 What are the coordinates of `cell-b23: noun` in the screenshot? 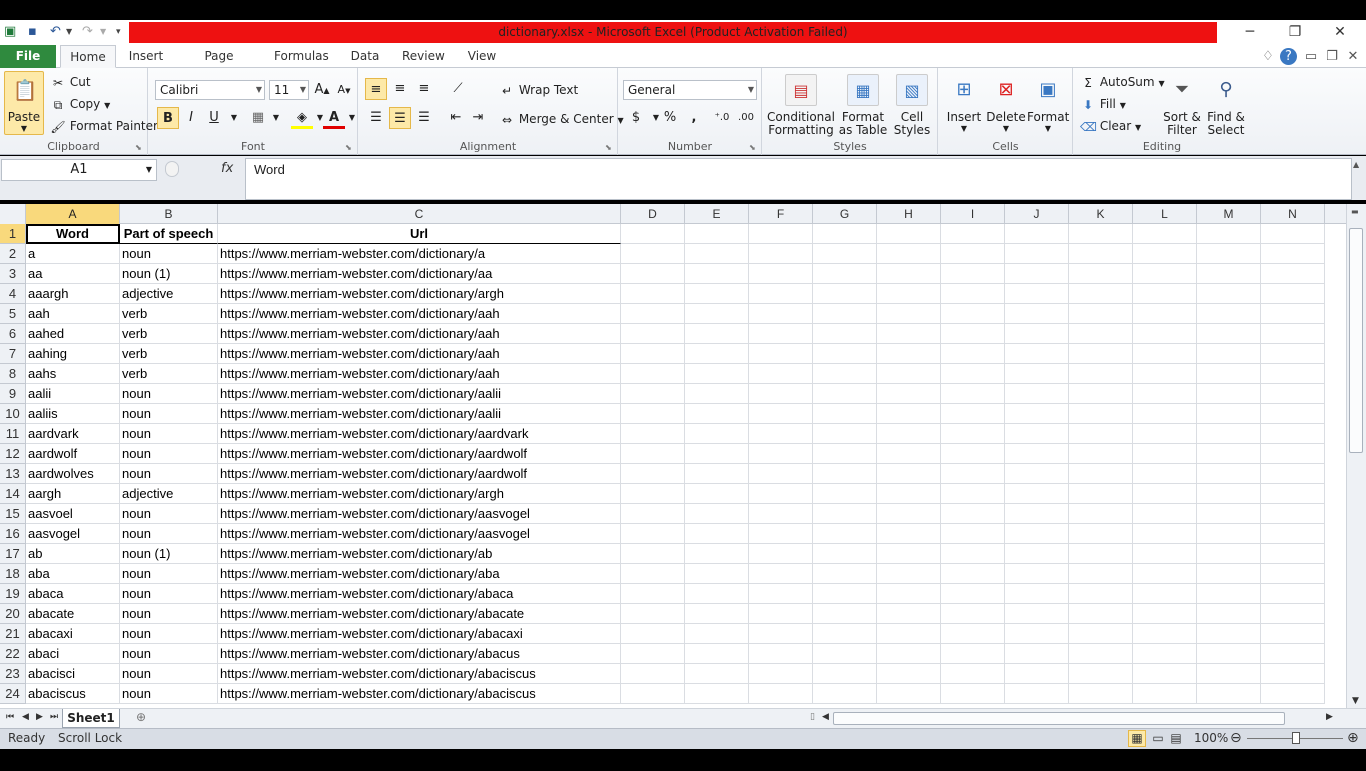 It's located at (169, 674).